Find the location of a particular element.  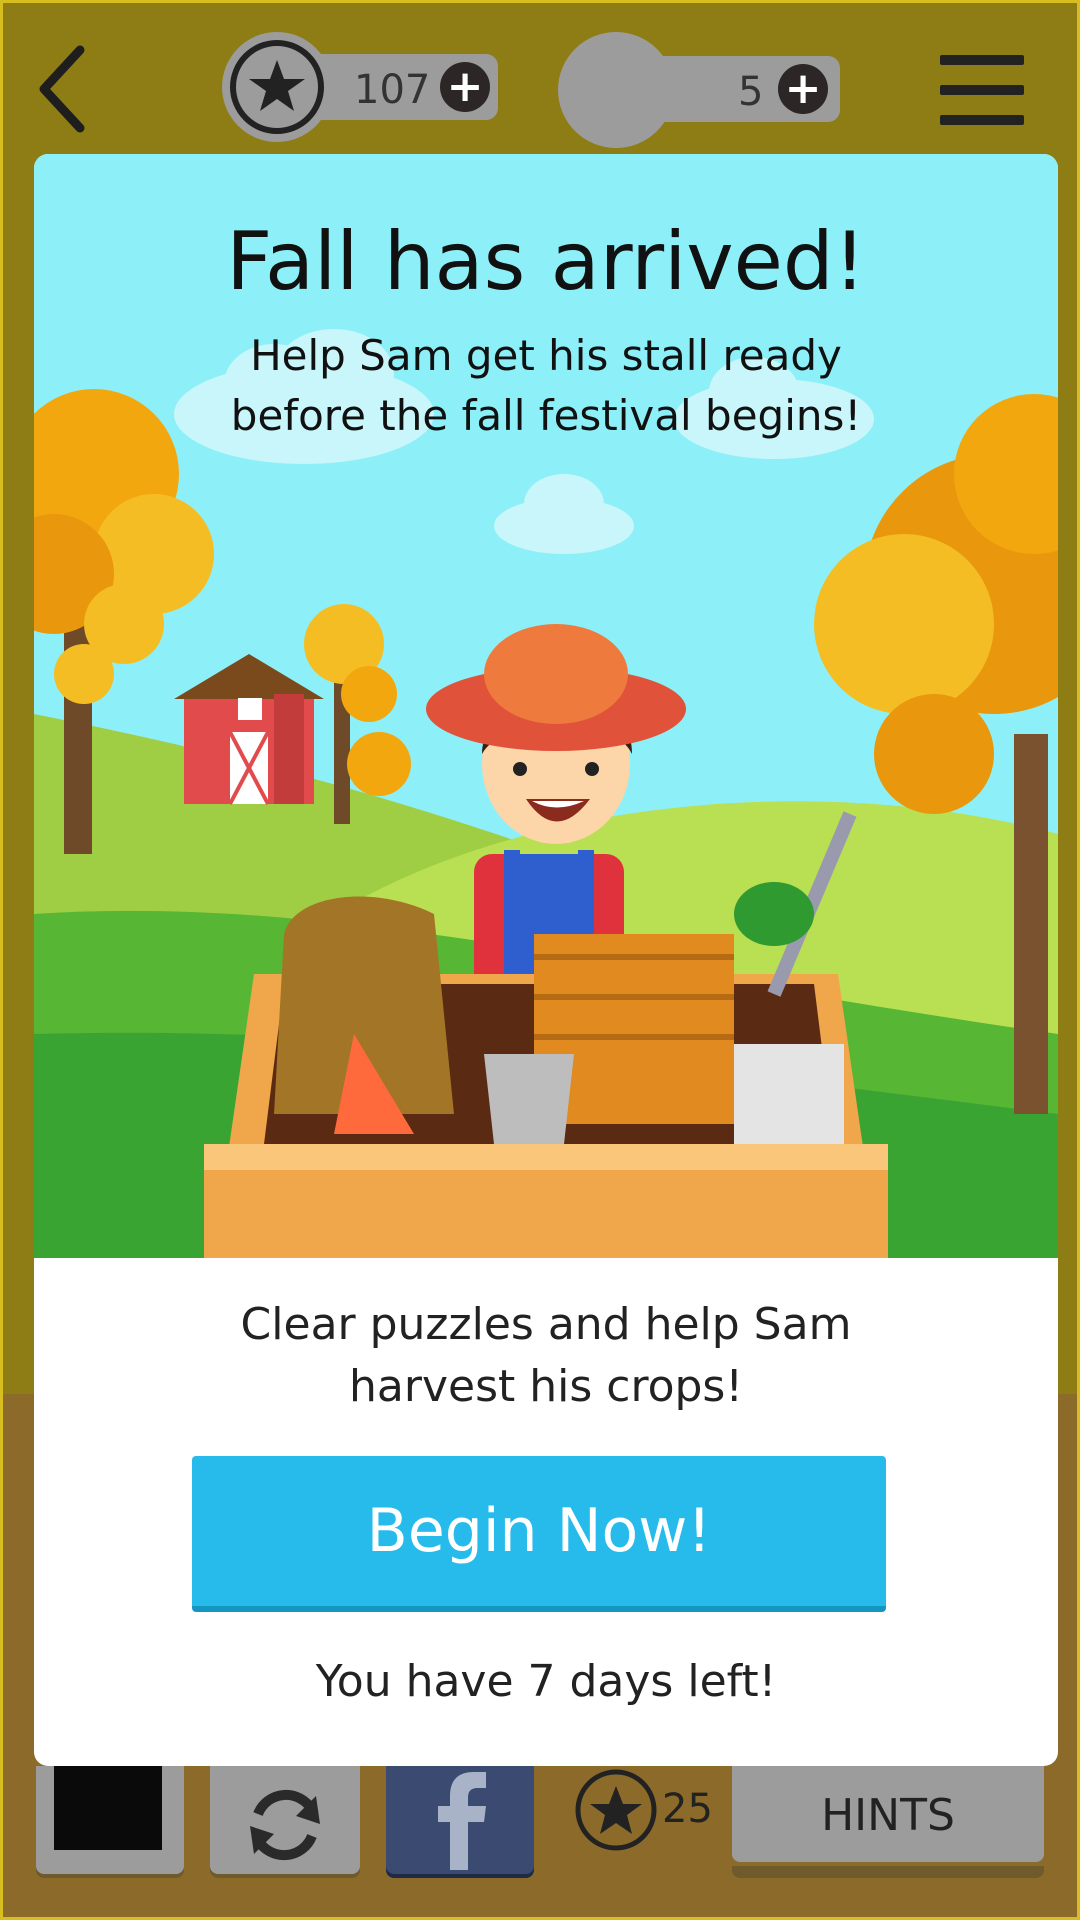

toolbar-shadow is located at coordinates (888, 1872).